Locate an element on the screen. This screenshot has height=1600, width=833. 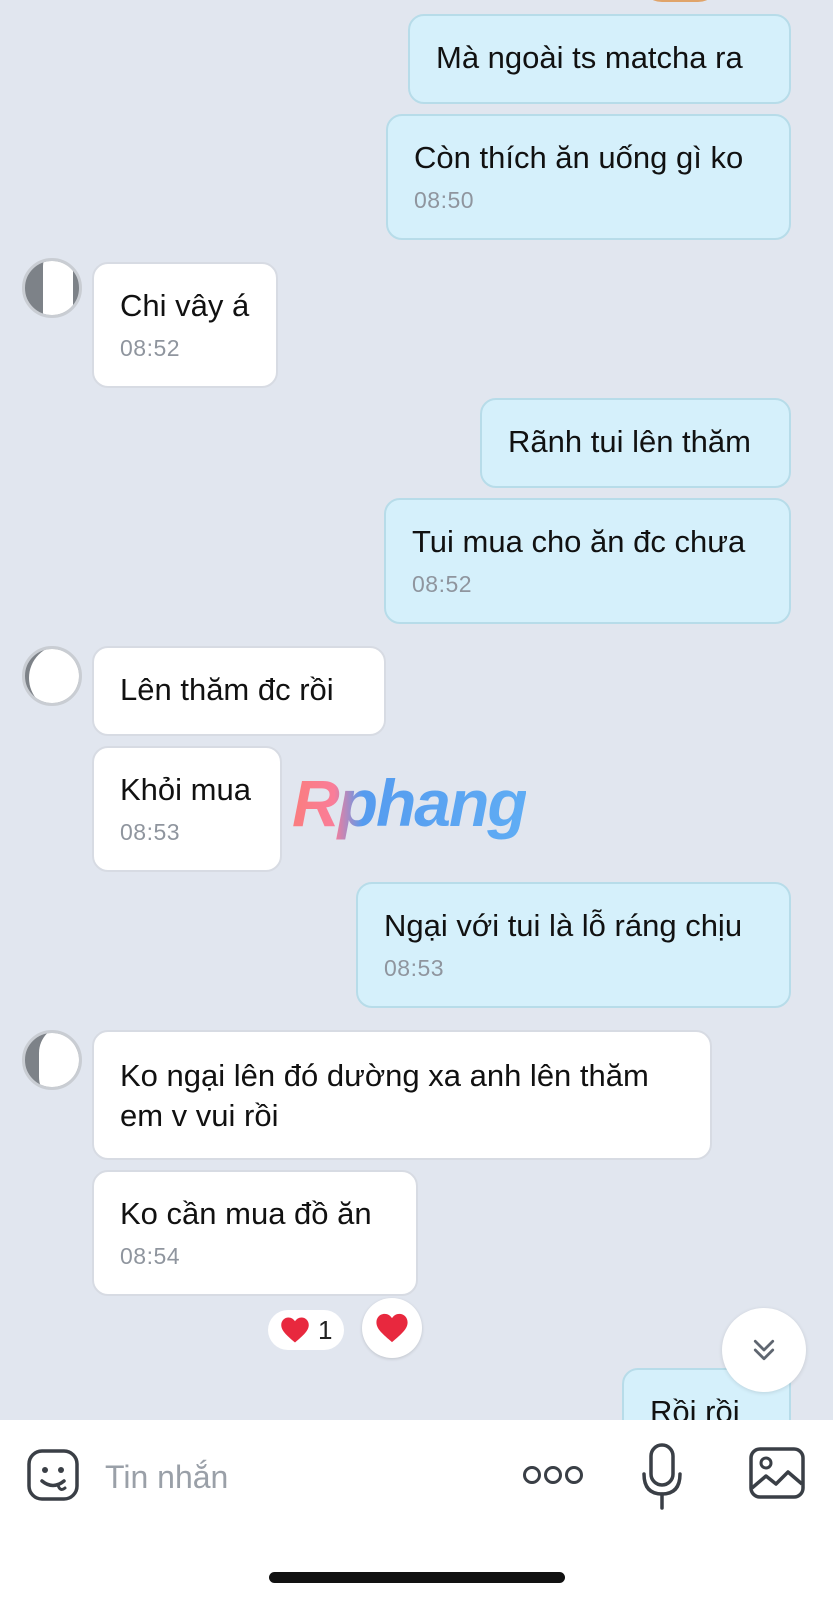
react-button is located at coordinates (392, 1328).